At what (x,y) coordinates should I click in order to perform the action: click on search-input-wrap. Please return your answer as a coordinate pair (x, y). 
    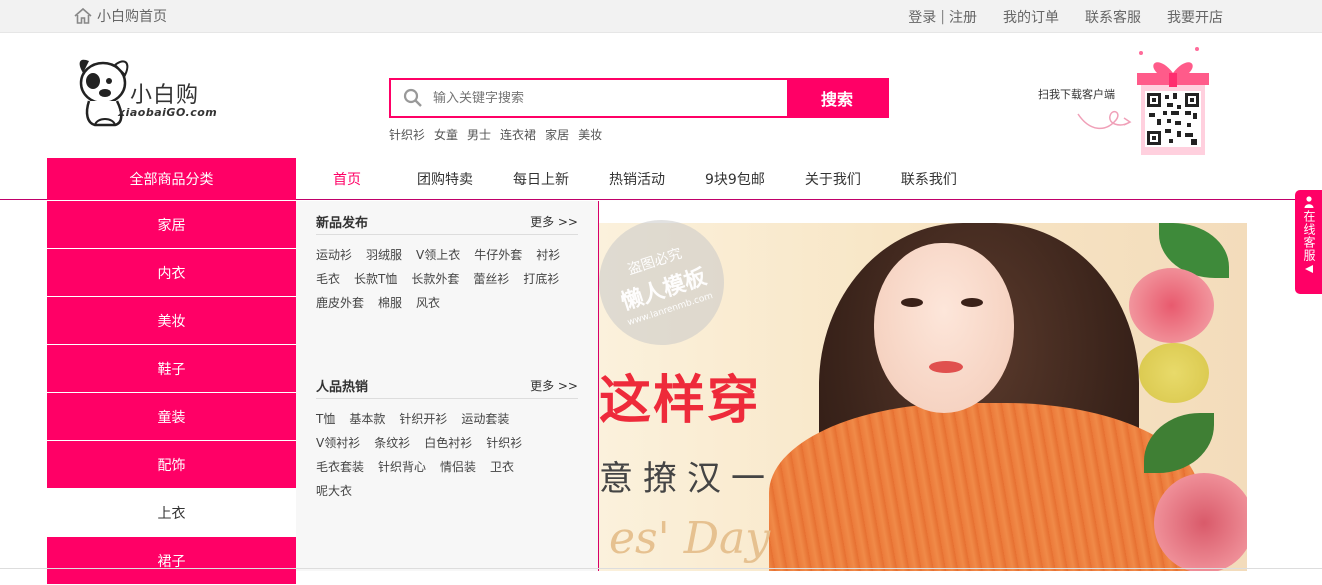
    Looking at the image, I should click on (589, 98).